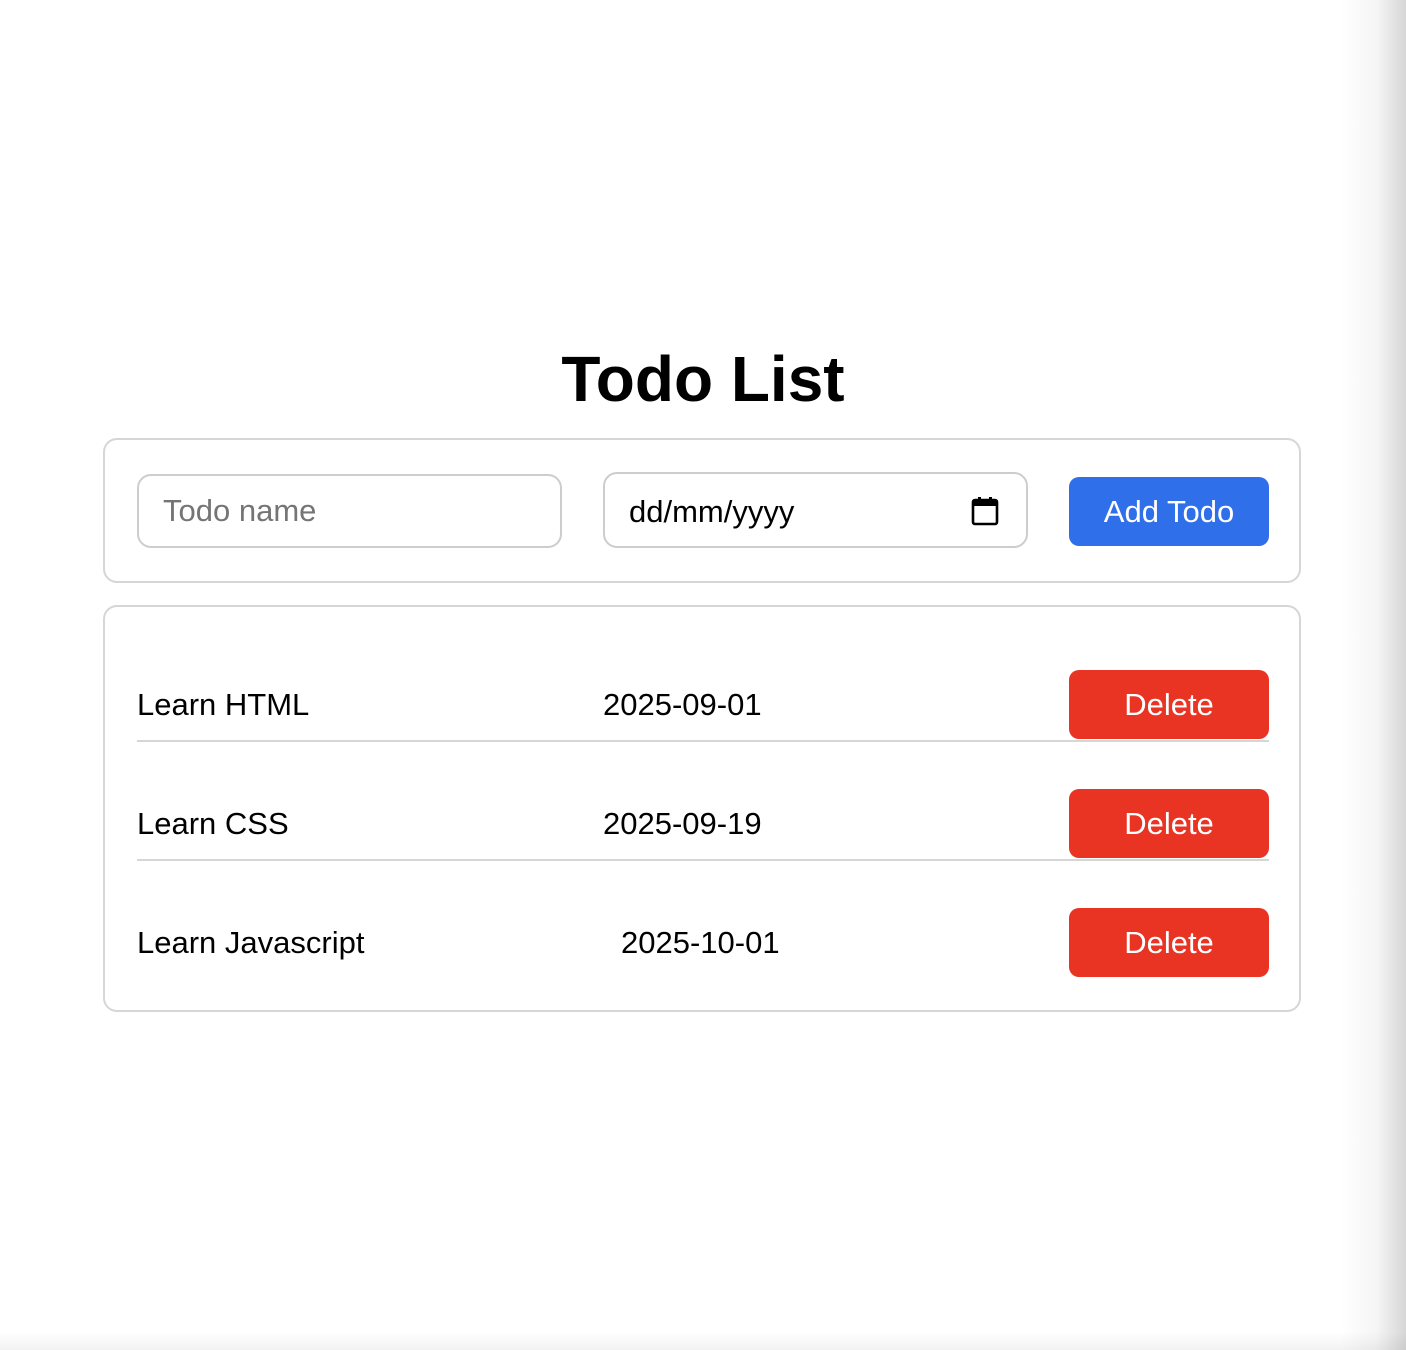 The image size is (1406, 1350). What do you see at coordinates (703, 1341) in the screenshot?
I see `window-bottom-shadow` at bounding box center [703, 1341].